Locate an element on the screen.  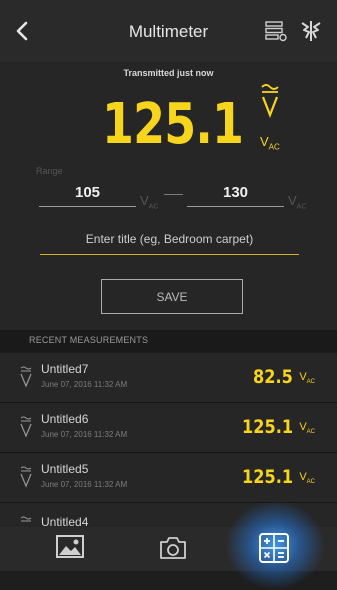
range-separator is located at coordinates (173, 194).